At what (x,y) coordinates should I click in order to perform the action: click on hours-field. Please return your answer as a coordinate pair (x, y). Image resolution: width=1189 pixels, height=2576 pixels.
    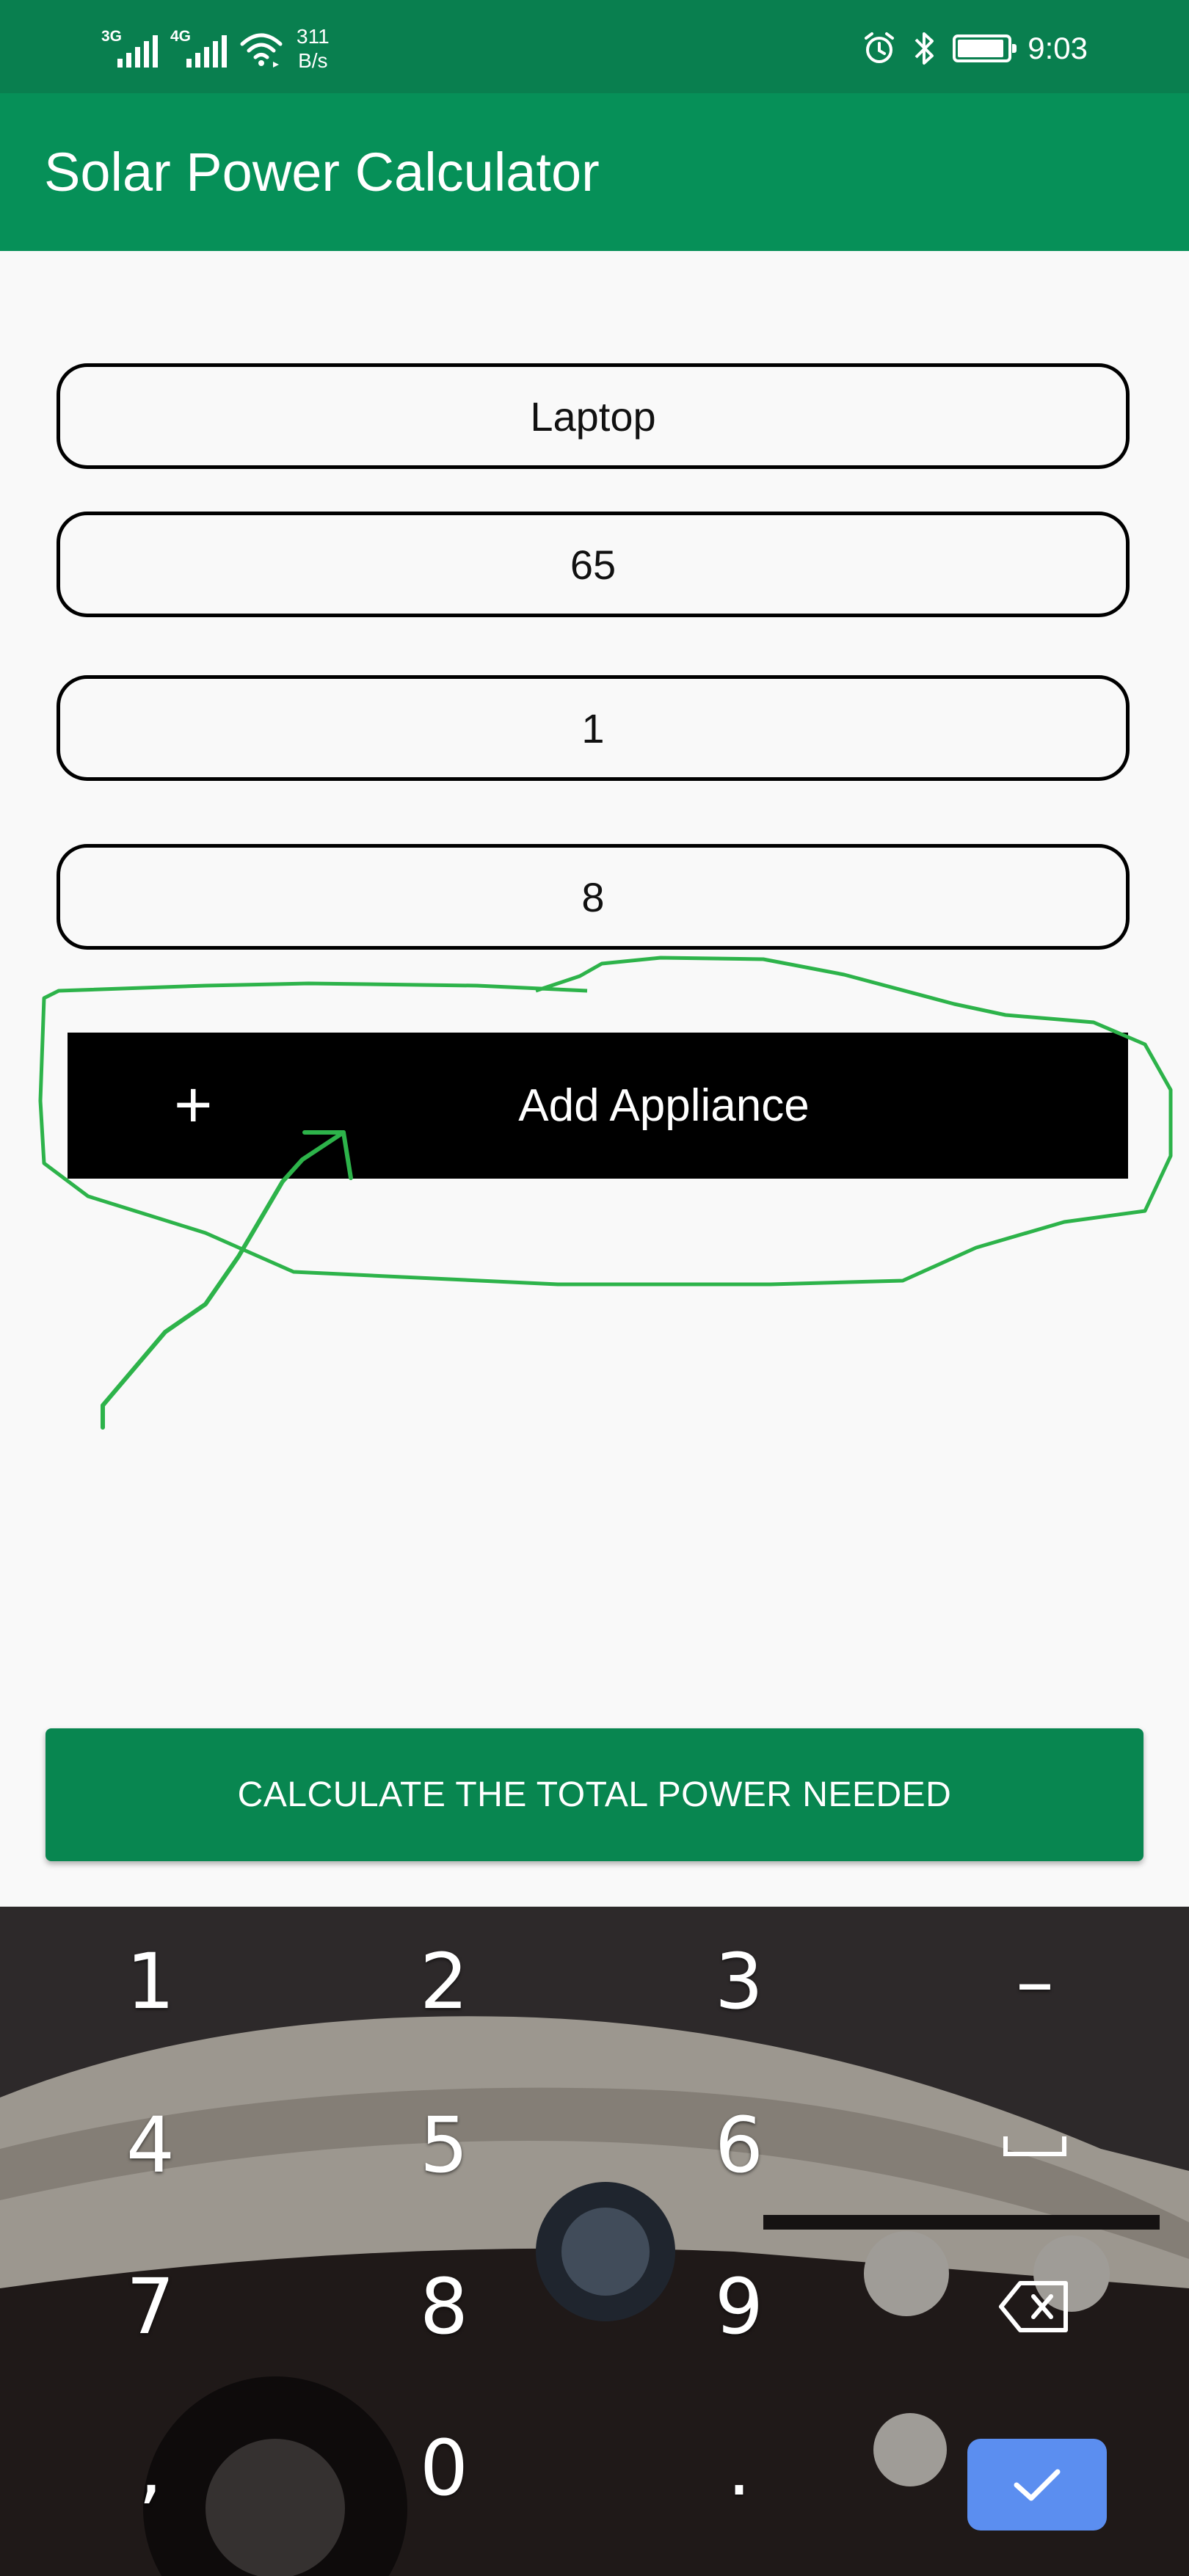
    Looking at the image, I should click on (593, 897).